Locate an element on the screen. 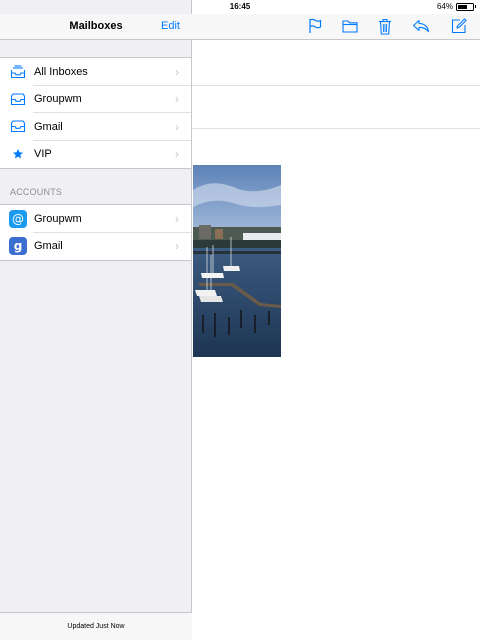 This screenshot has height=641, width=480. flag-button is located at coordinates (315, 26).